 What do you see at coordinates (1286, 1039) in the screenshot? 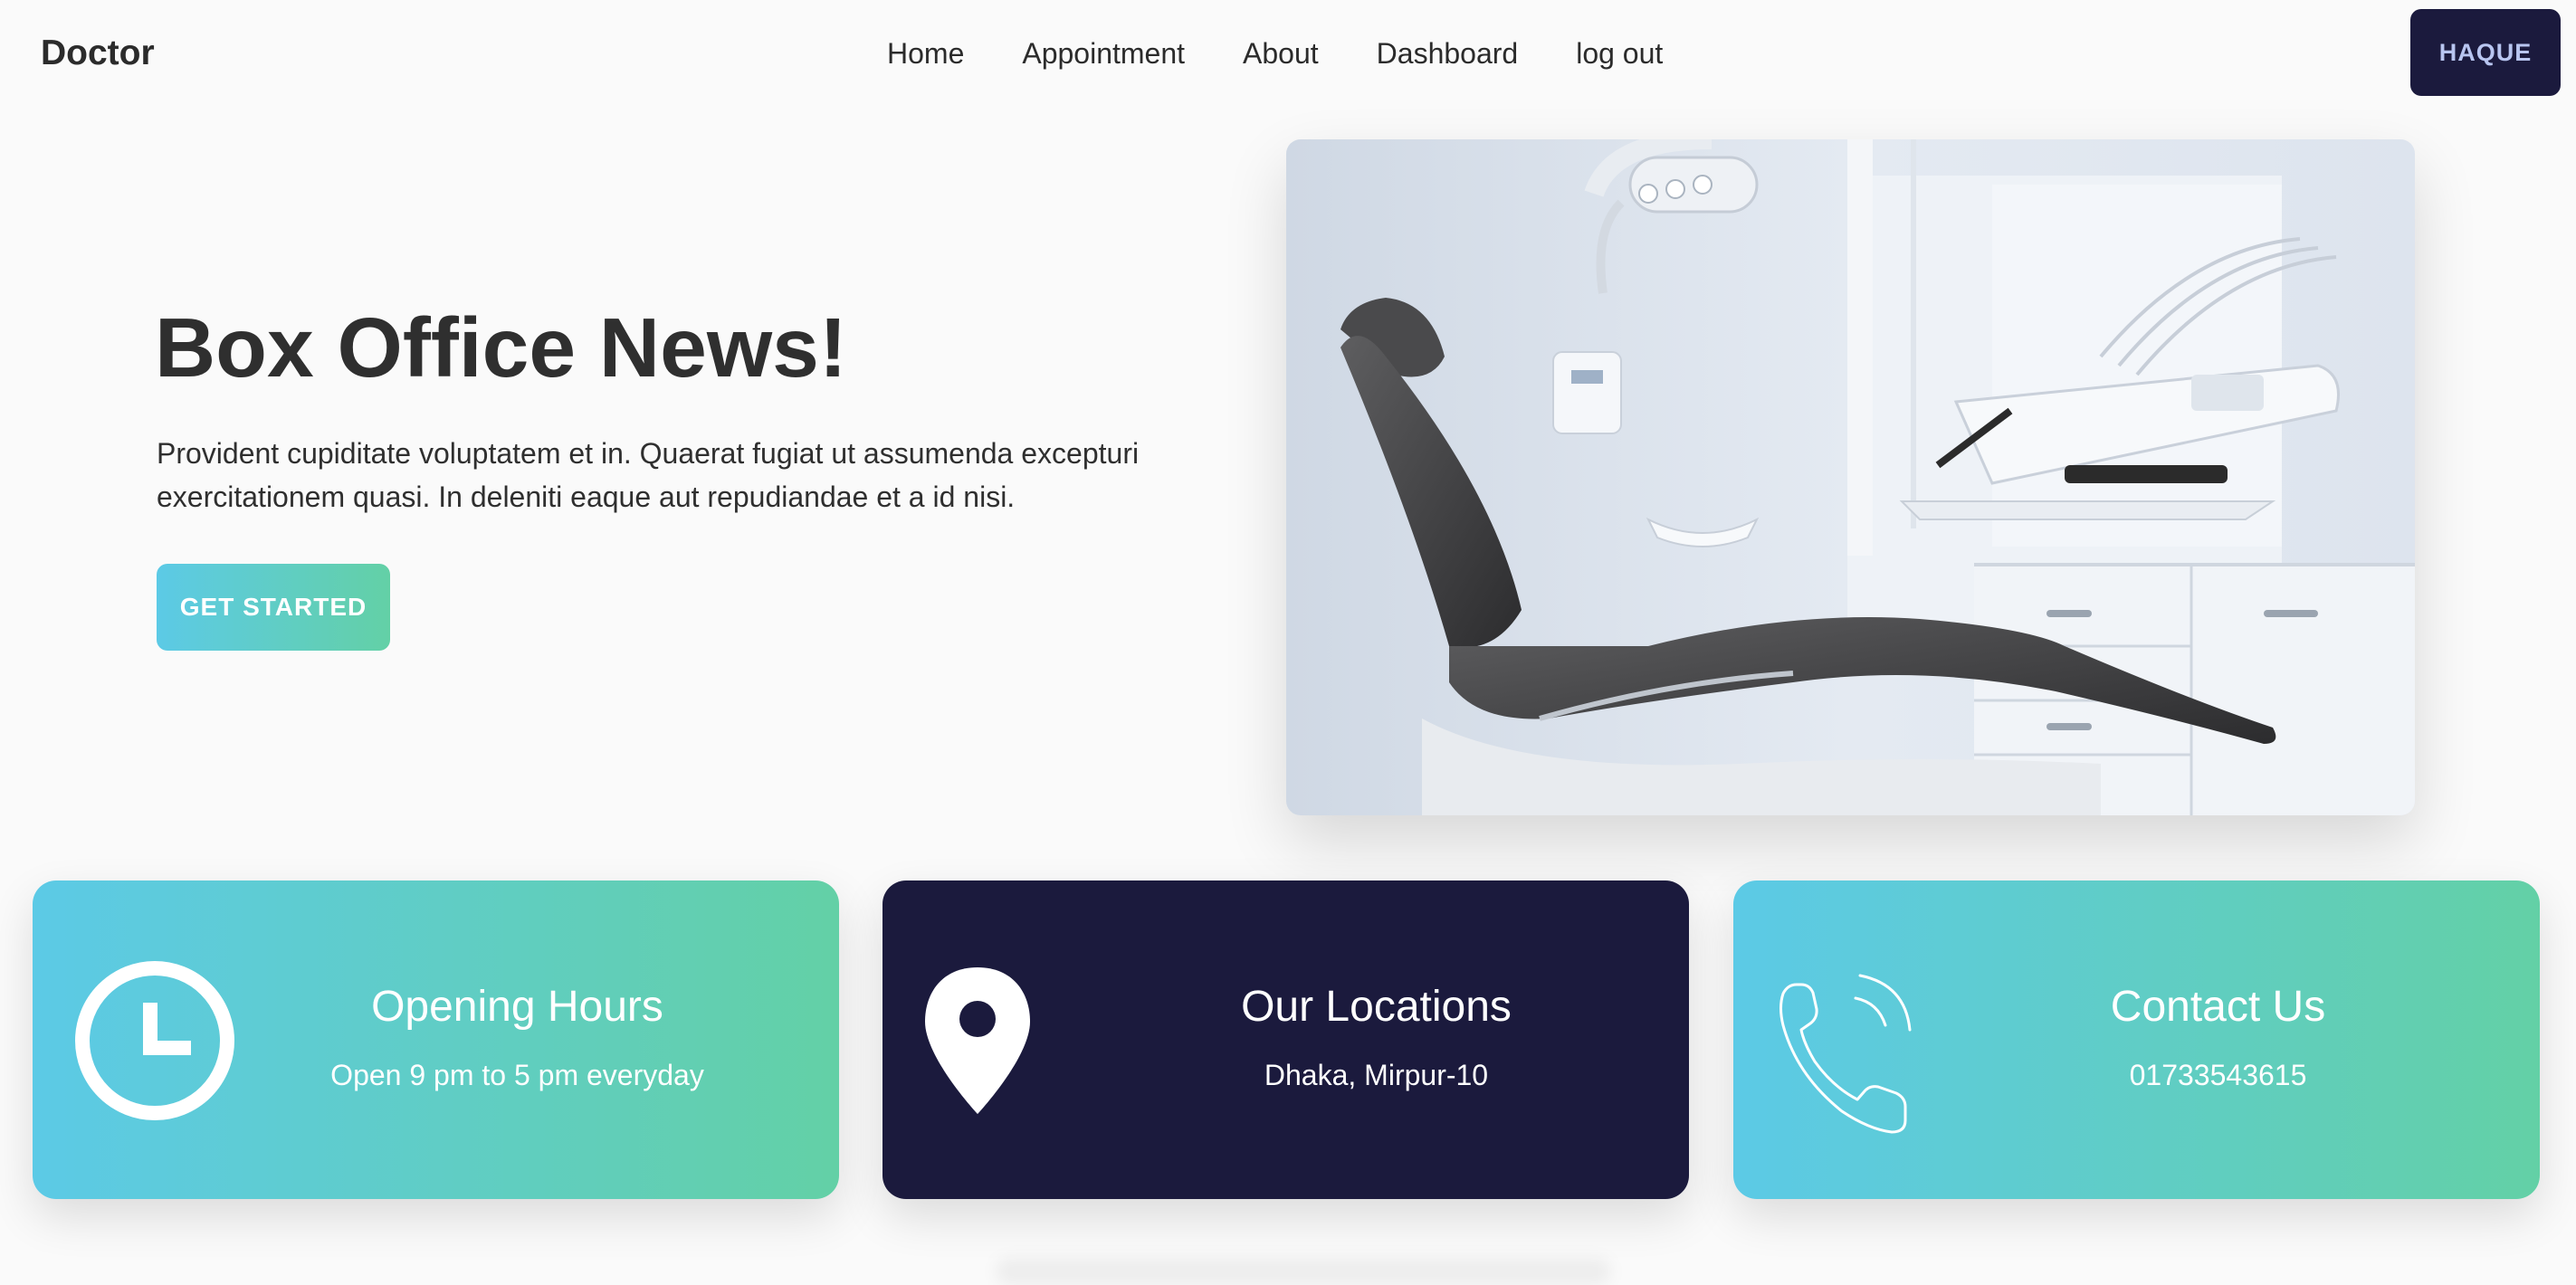
I see `locations-card: Our Locations Dhaka, Mirpur-10` at bounding box center [1286, 1039].